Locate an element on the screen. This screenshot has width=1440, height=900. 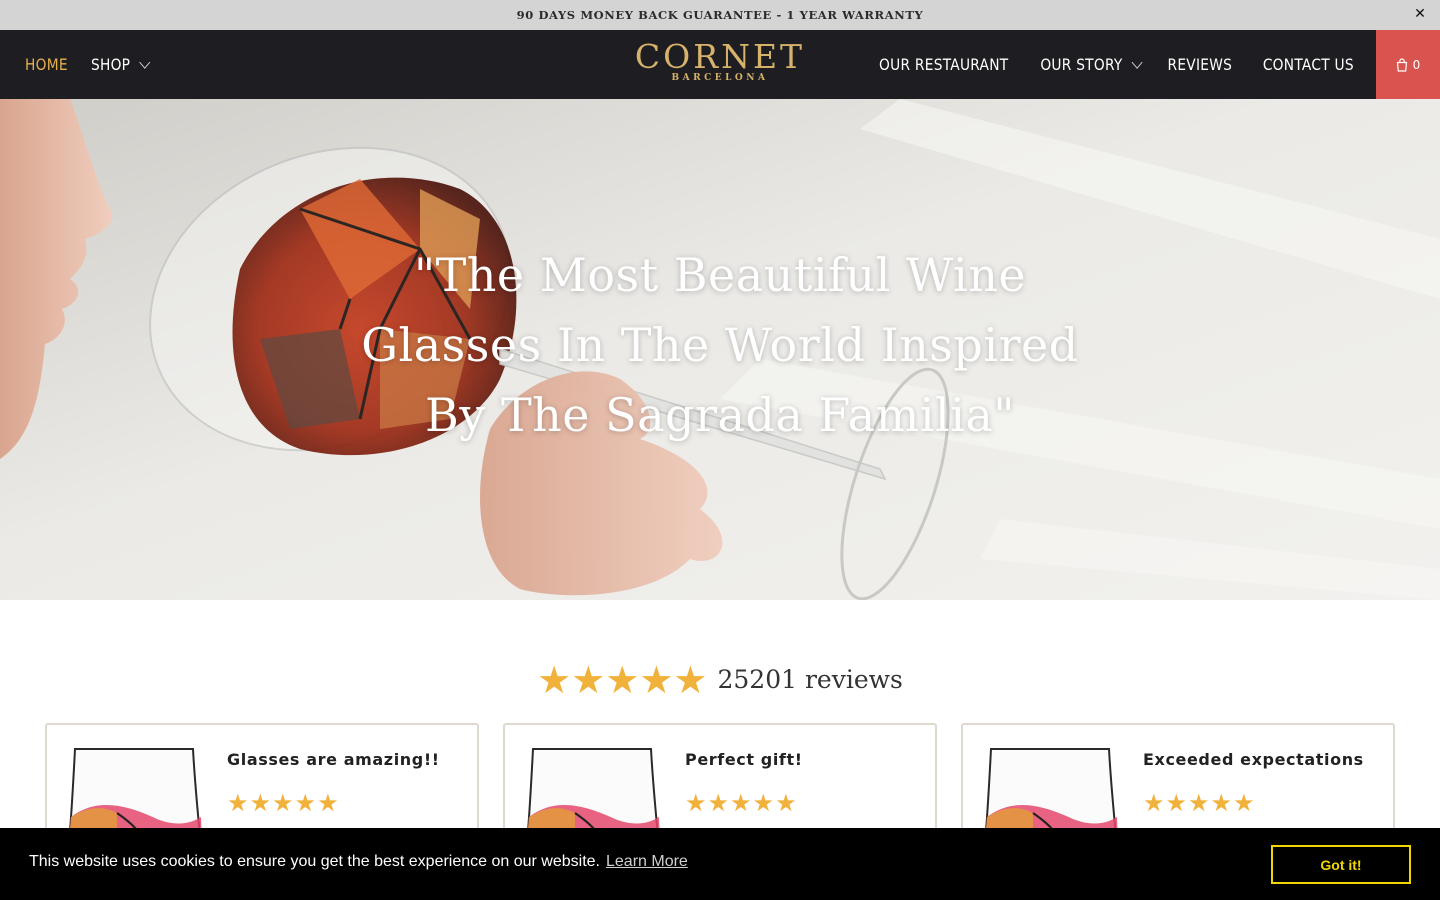
review-count: 25201 reviews is located at coordinates (810, 679).